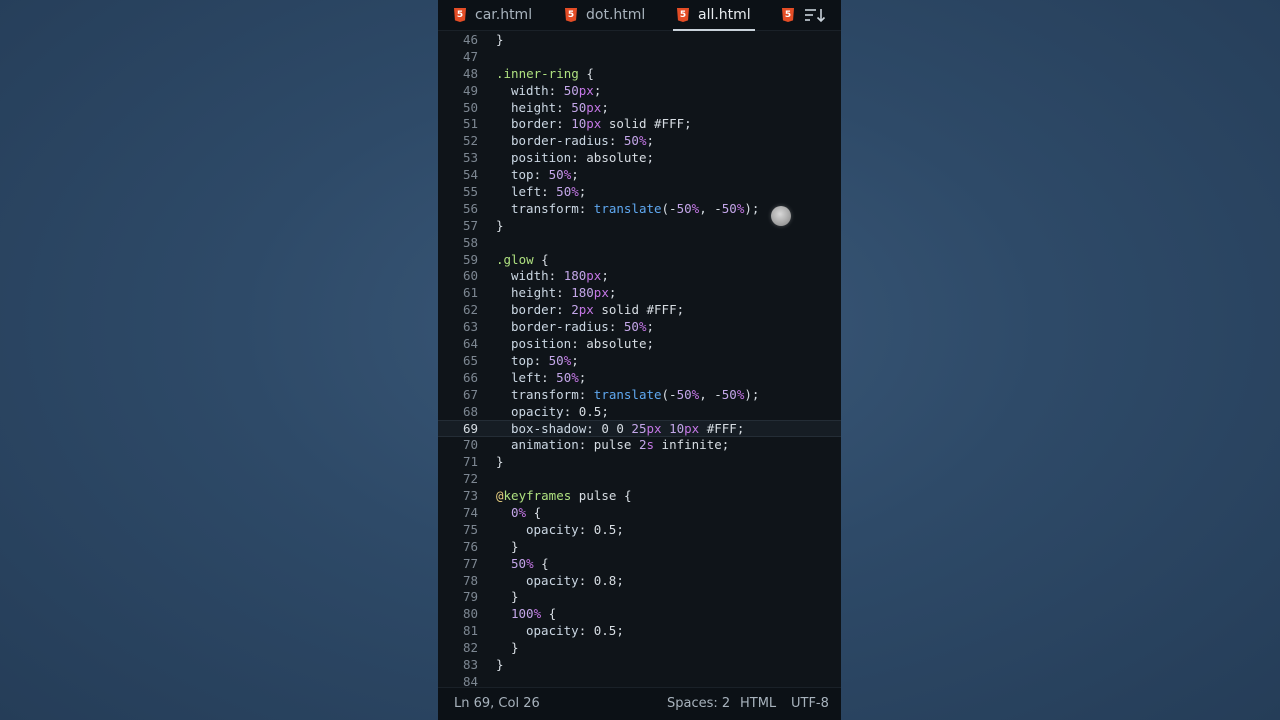 Image resolution: width=1280 pixels, height=720 pixels. Describe the element at coordinates (639, 40) in the screenshot. I see `code-line: 46}` at that location.